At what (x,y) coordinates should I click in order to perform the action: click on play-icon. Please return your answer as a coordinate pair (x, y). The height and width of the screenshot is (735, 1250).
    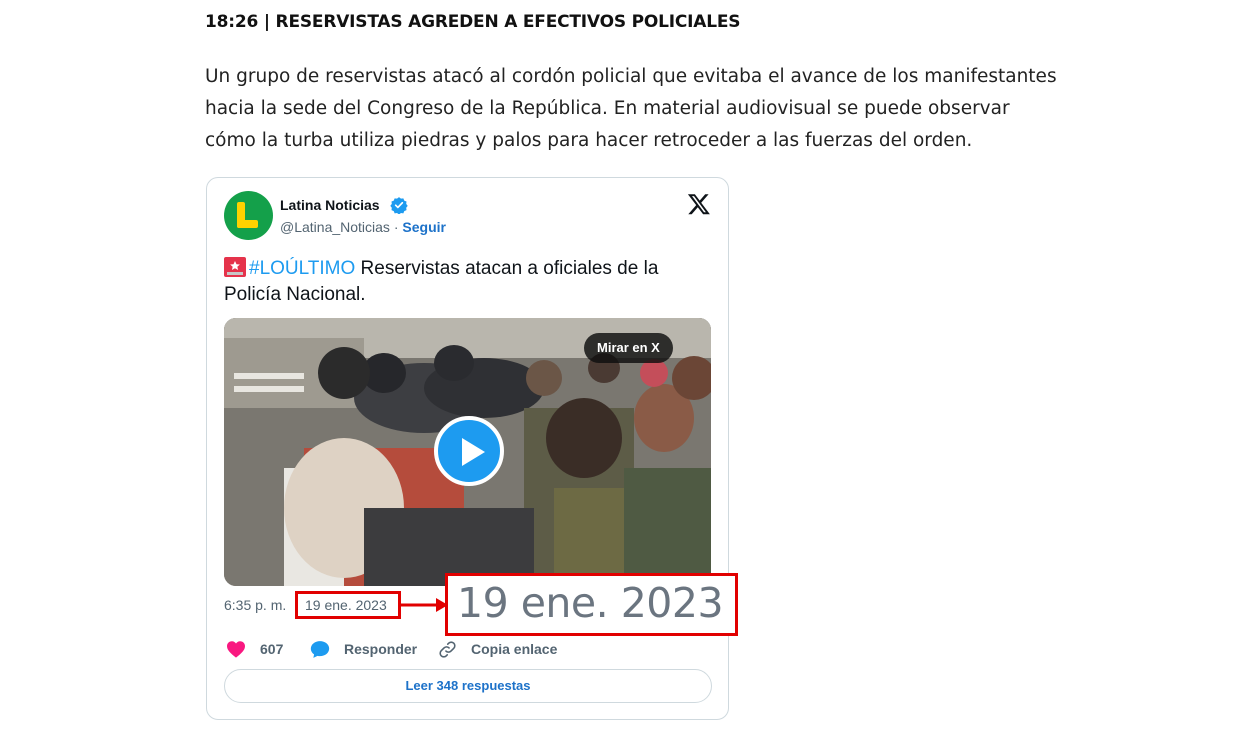
    Looking at the image, I should click on (473, 452).